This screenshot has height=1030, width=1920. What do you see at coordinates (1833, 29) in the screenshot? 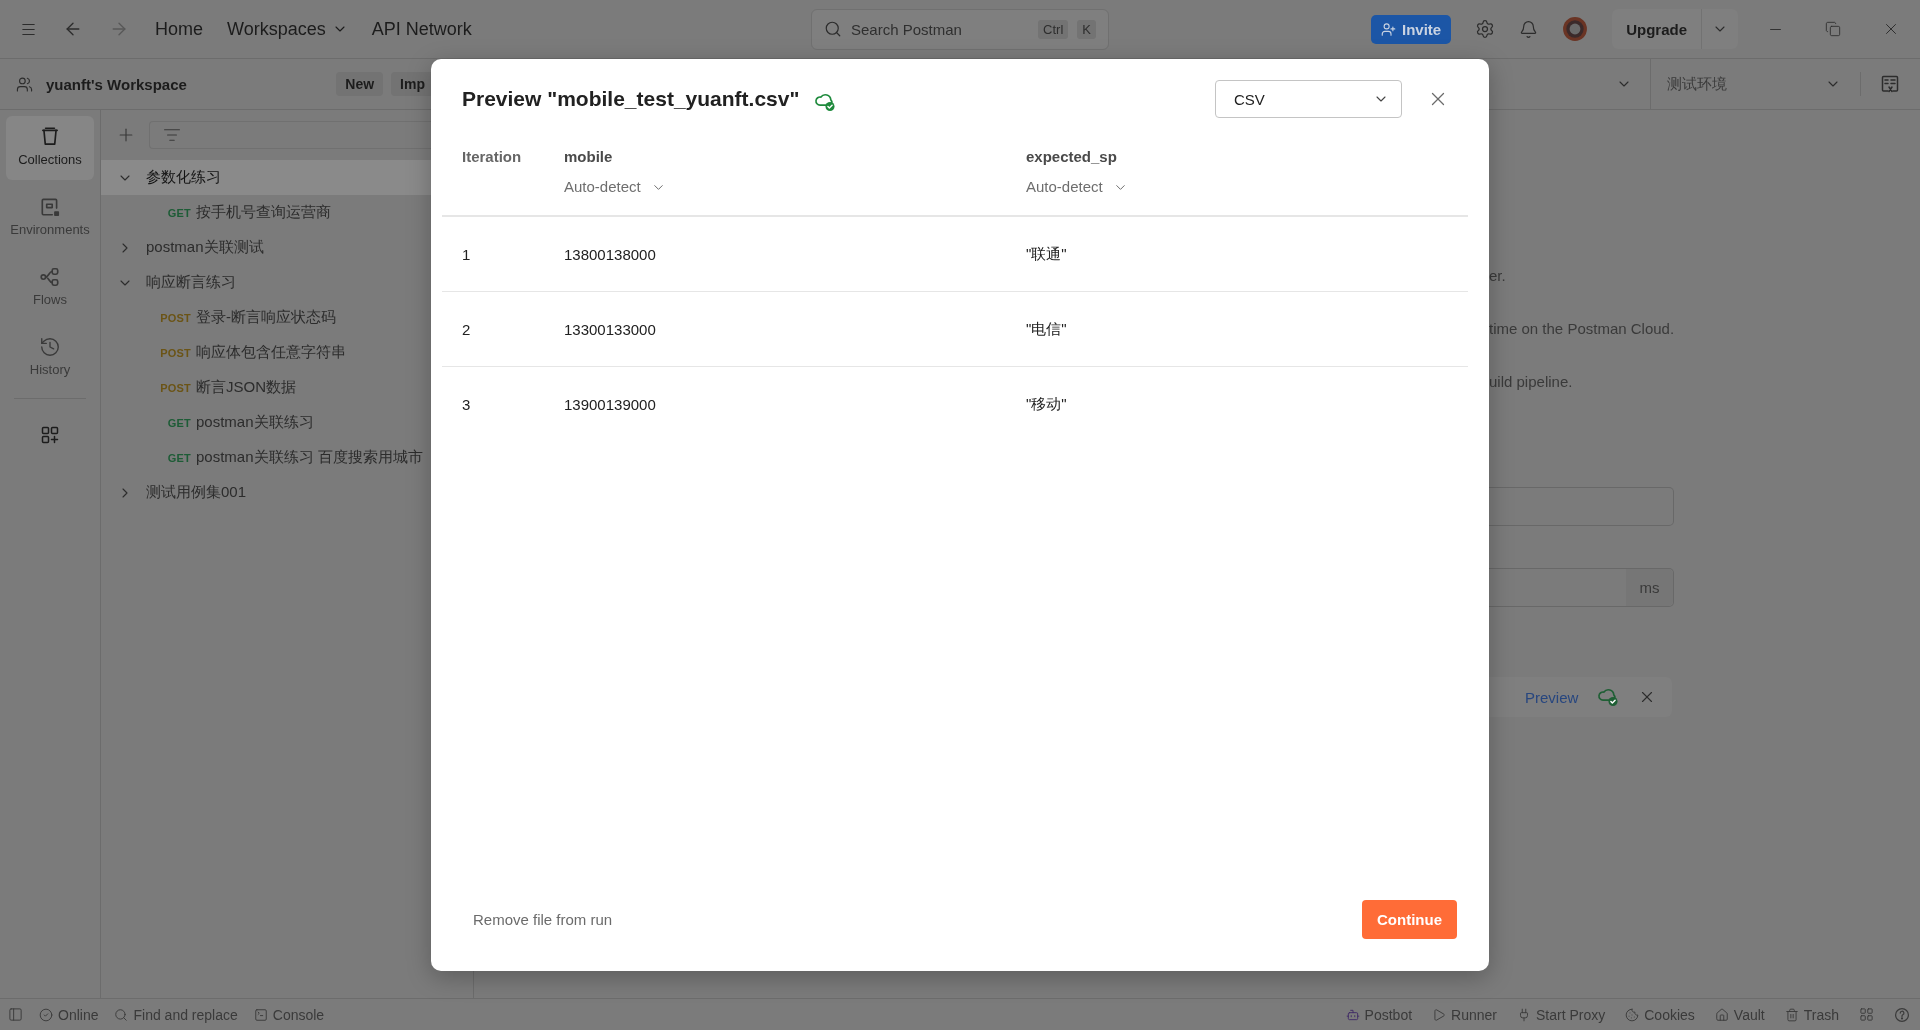
I see `restore-icon` at bounding box center [1833, 29].